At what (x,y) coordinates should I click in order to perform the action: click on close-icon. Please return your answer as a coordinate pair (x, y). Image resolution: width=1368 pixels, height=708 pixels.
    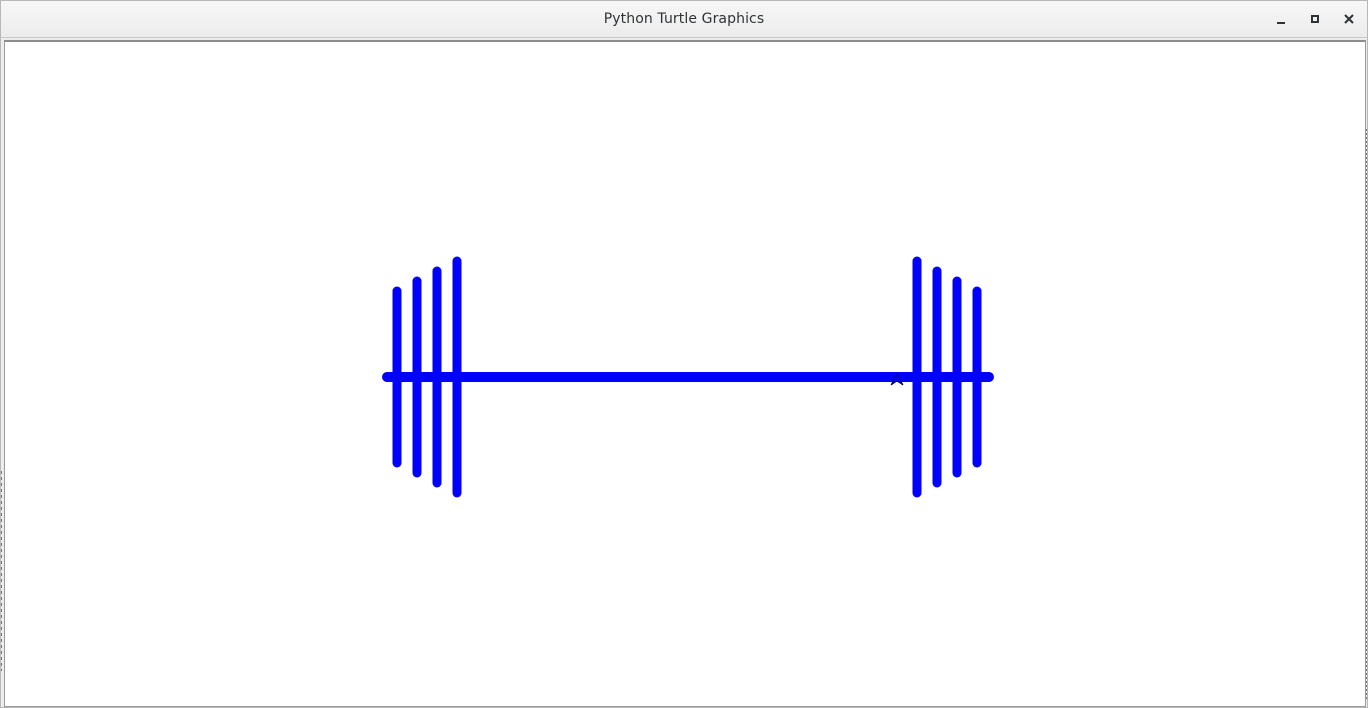
    Looking at the image, I should click on (1349, 19).